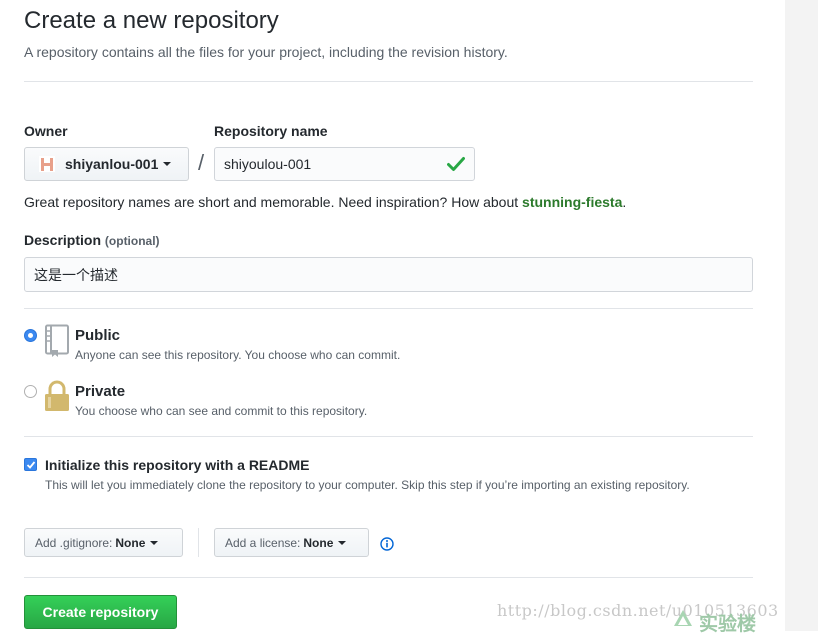 This screenshot has width=818, height=636. What do you see at coordinates (100, 612) in the screenshot?
I see `create-repository-button: Create repository` at bounding box center [100, 612].